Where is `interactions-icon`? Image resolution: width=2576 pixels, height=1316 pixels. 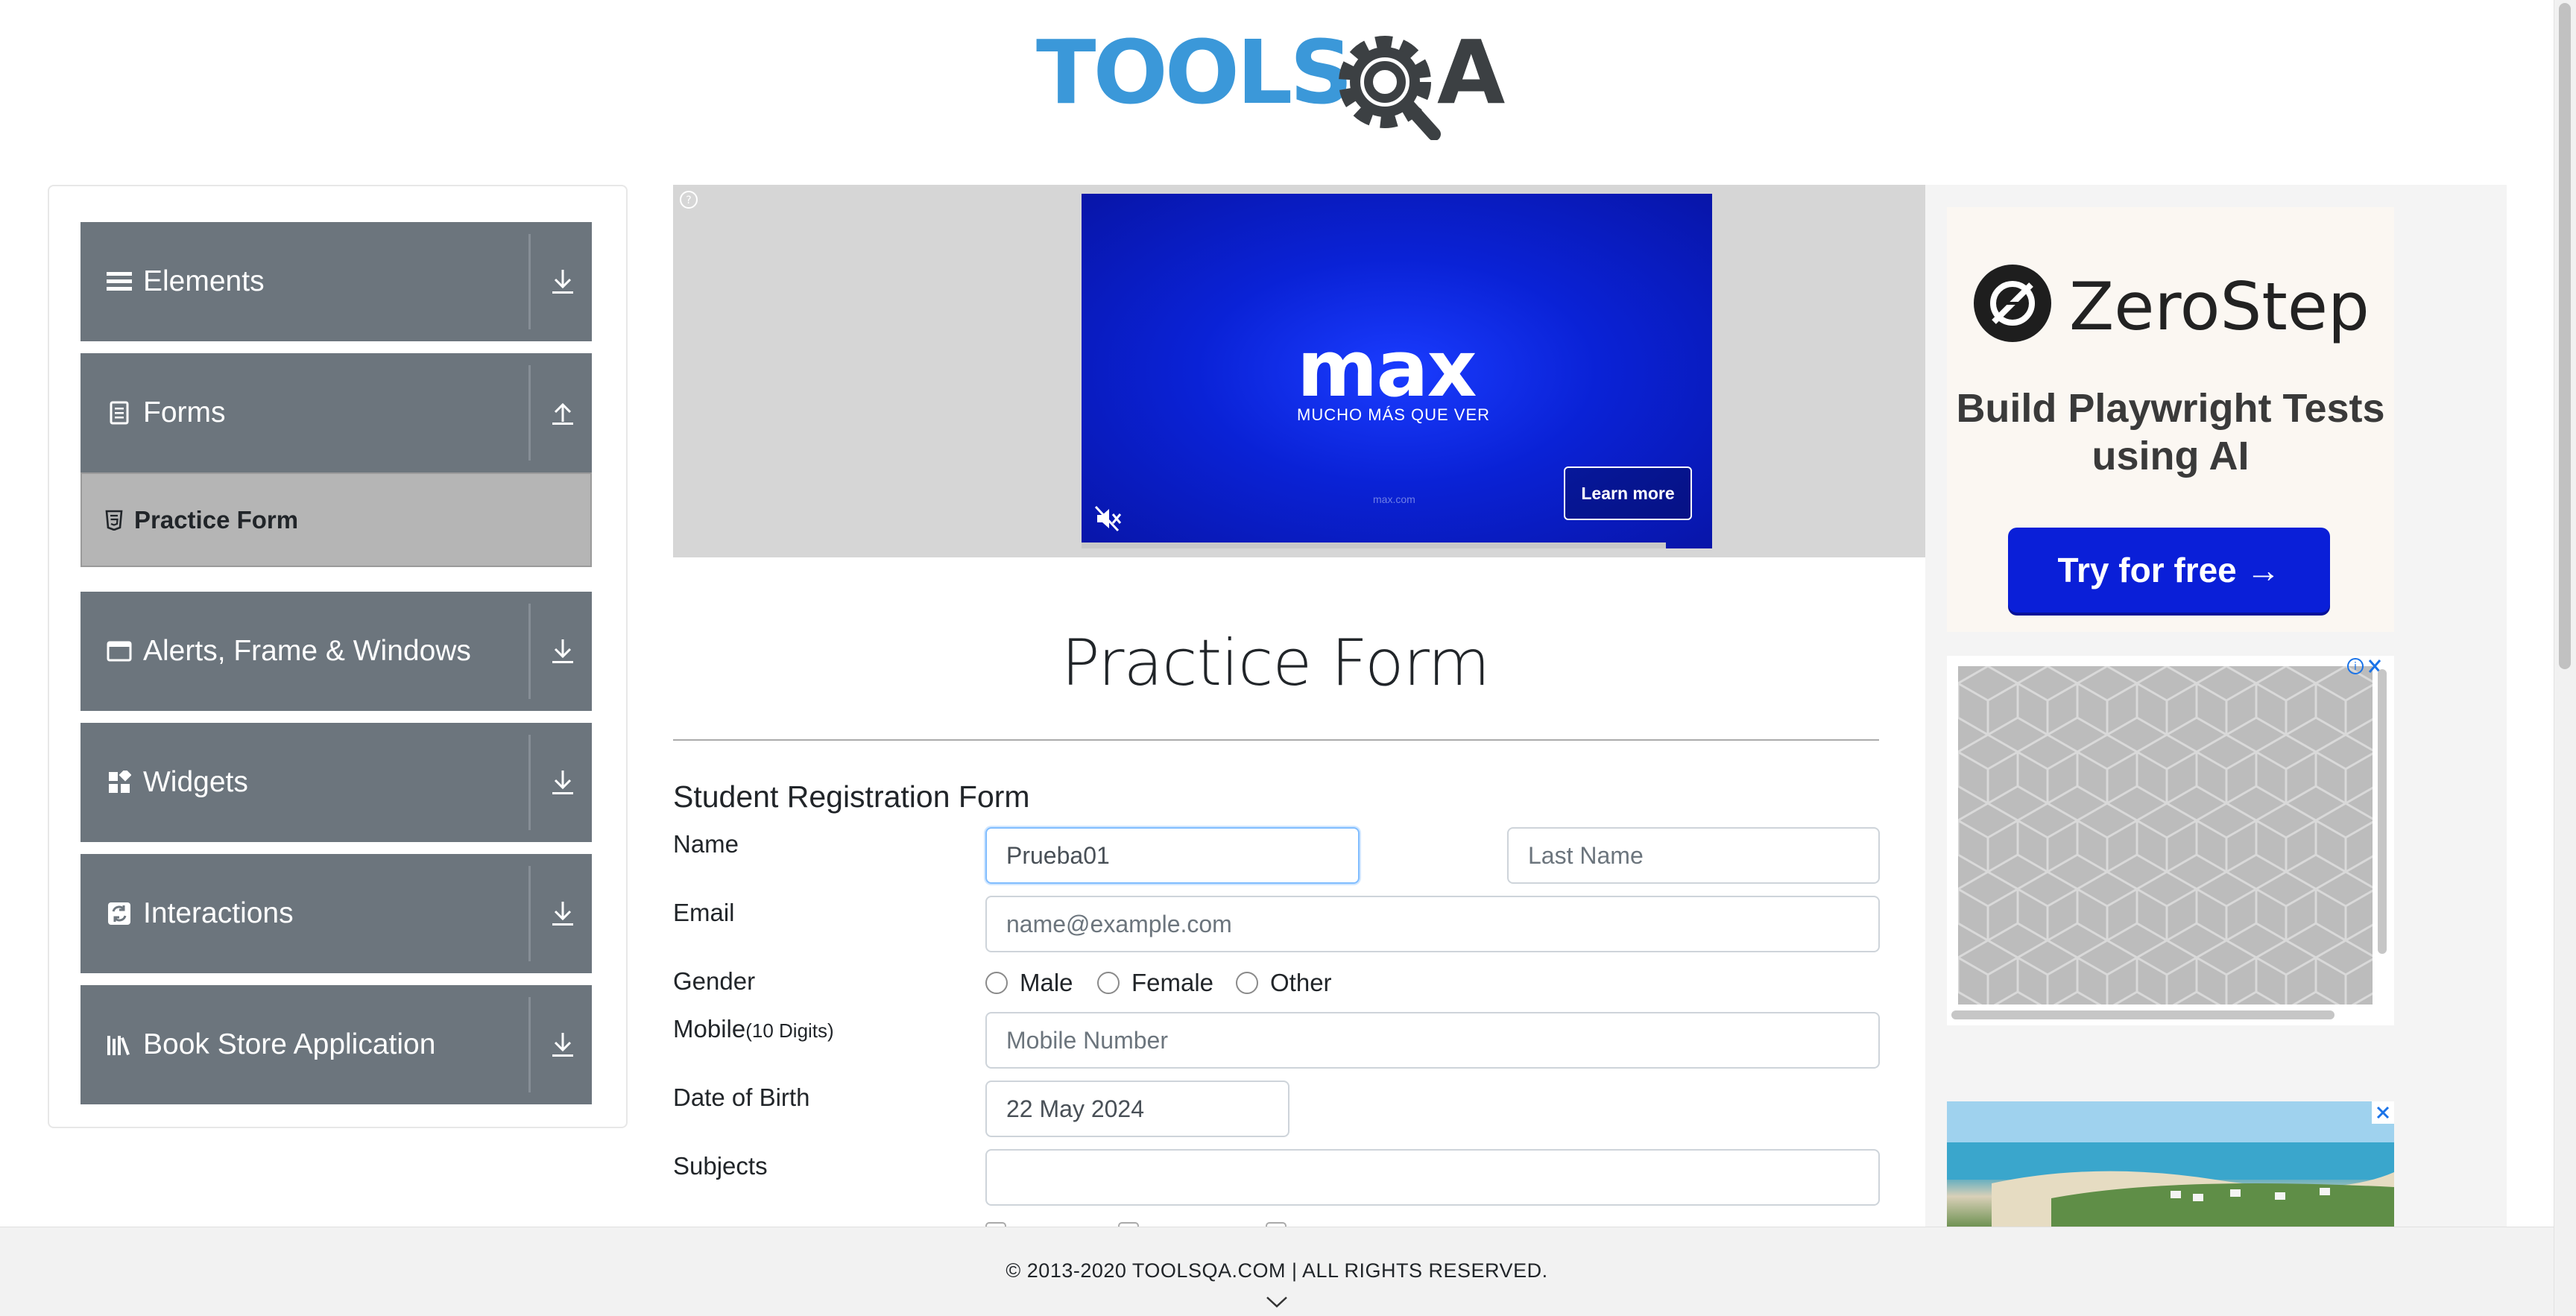
interactions-icon is located at coordinates (119, 914).